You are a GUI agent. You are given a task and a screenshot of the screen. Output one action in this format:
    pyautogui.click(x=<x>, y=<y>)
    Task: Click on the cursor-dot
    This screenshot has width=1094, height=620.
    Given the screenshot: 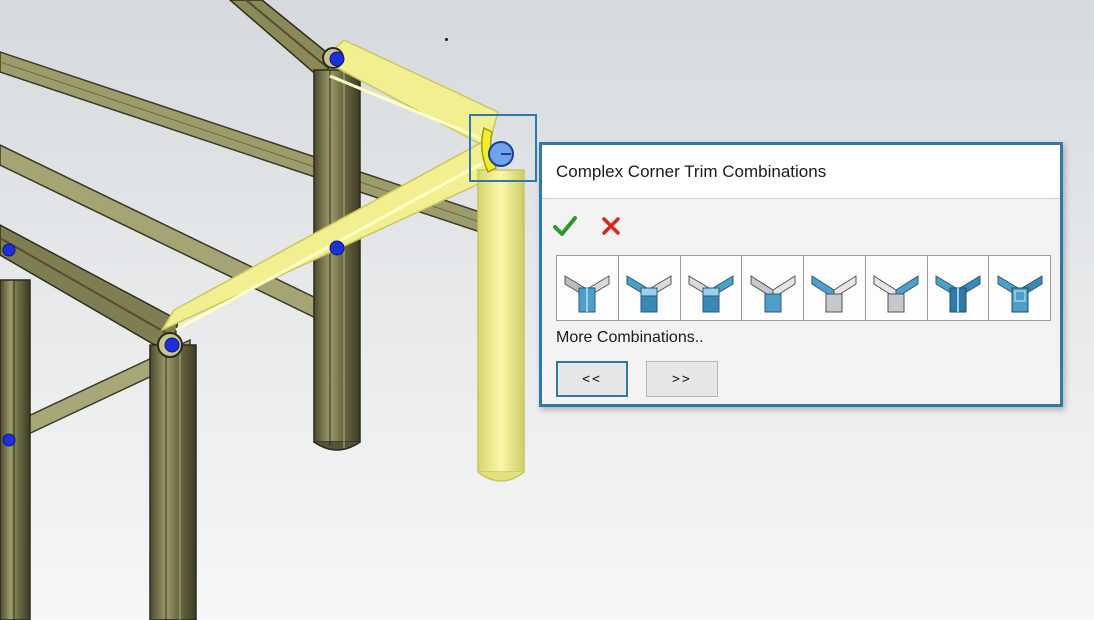 What is the action you would take?
    pyautogui.click(x=446, y=39)
    